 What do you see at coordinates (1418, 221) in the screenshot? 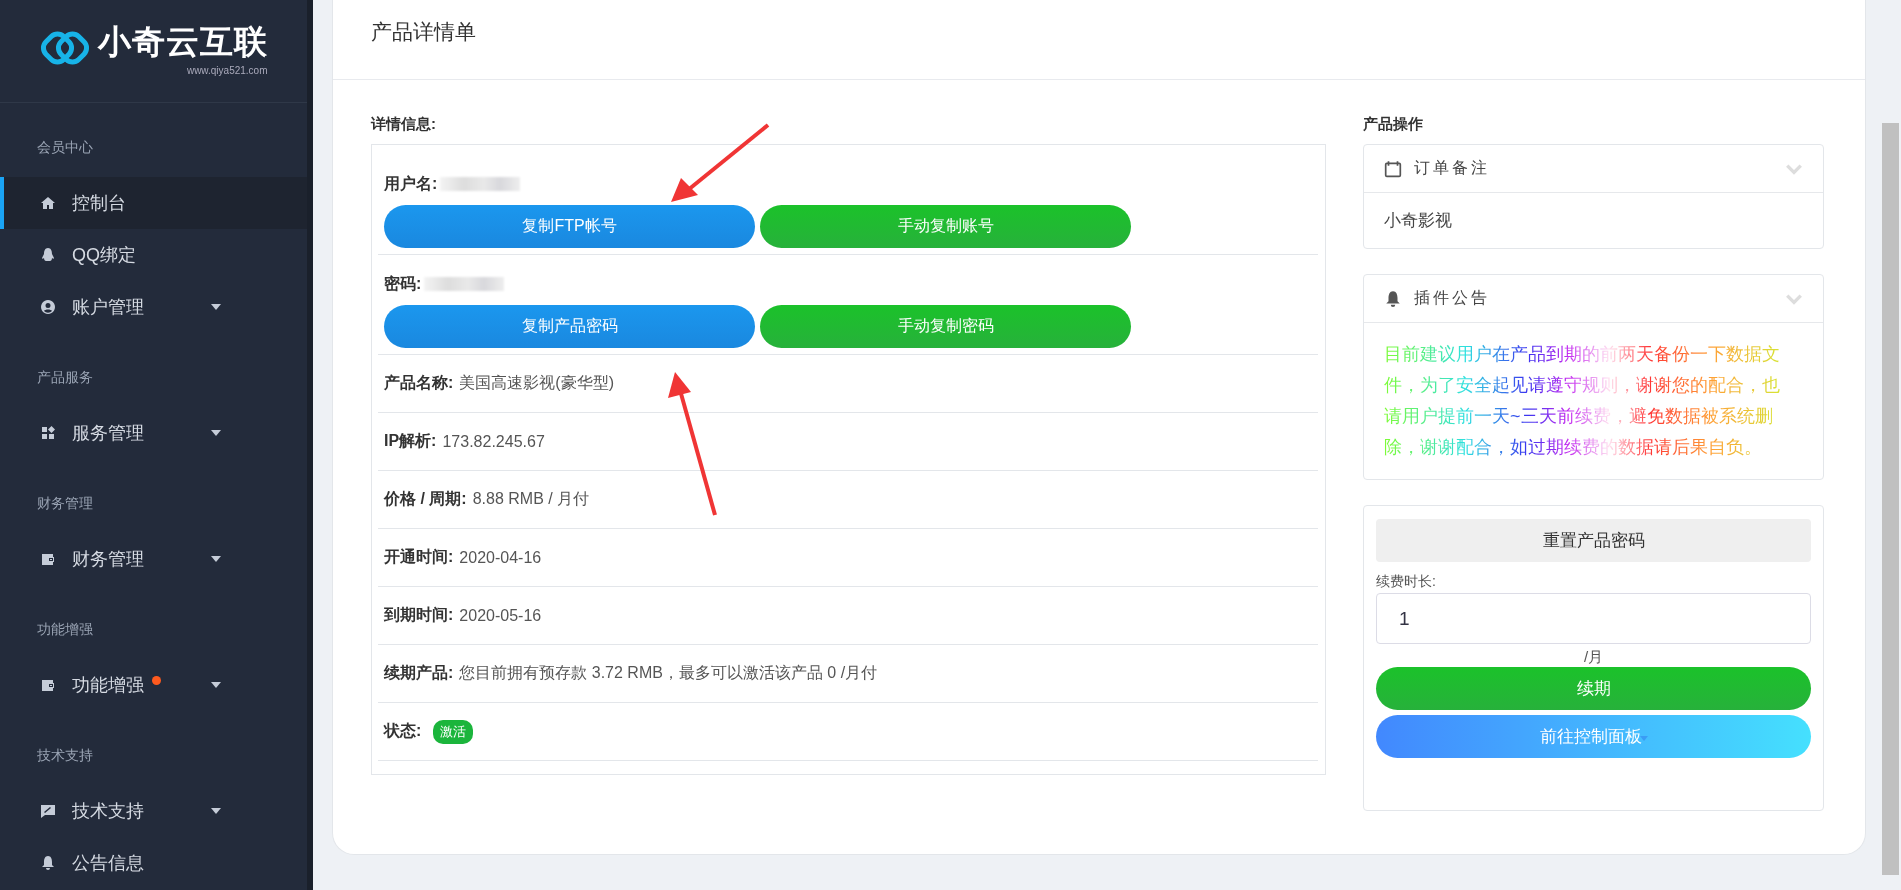
I see `note-text: 小奇影视` at bounding box center [1418, 221].